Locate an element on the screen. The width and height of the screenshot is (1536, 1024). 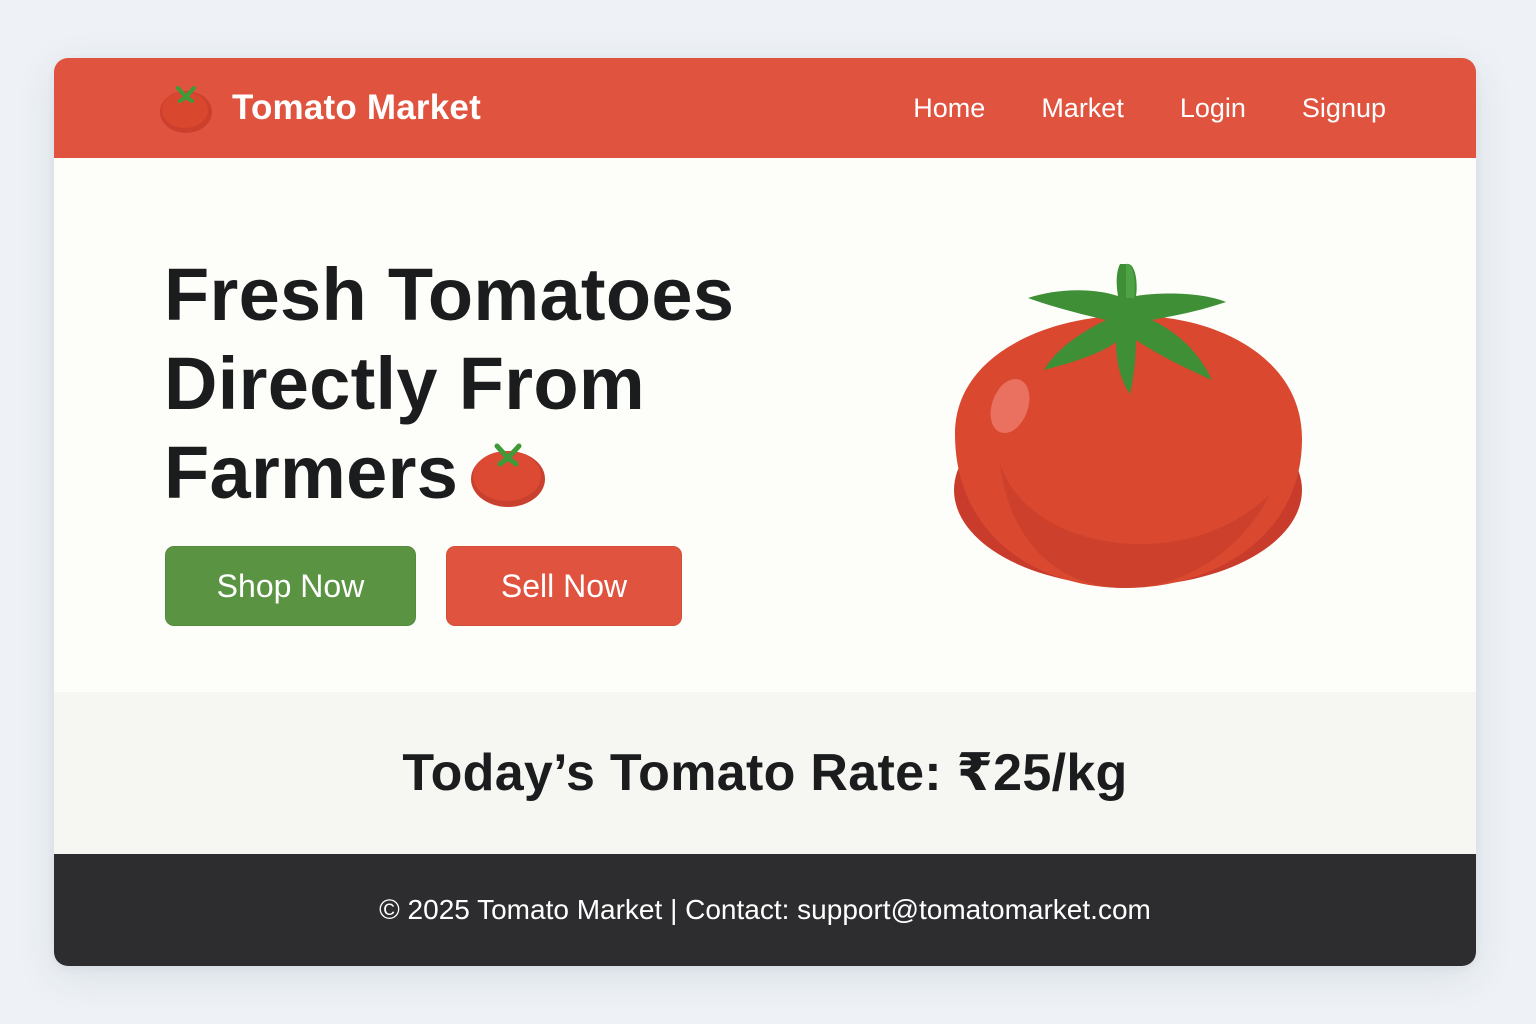
rate-banner: Today’s Tomato Rate: ₹25/kg is located at coordinates (765, 773).